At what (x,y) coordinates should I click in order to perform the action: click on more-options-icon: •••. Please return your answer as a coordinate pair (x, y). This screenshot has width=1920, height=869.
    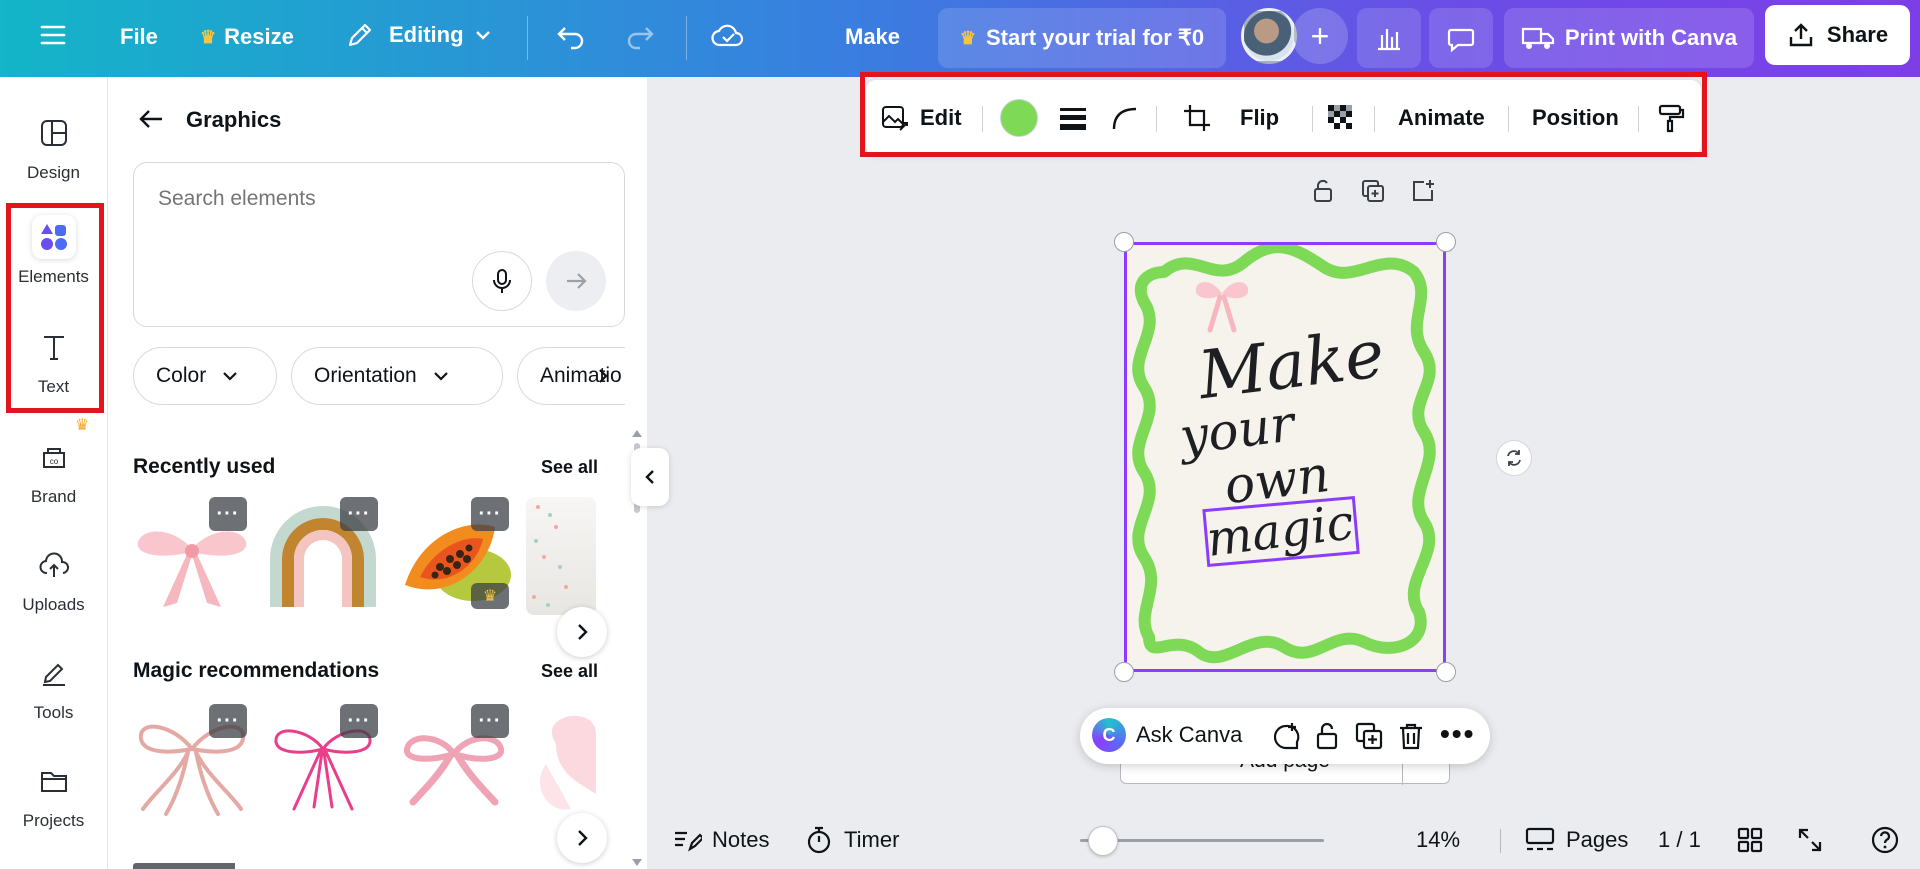
    Looking at the image, I should click on (1457, 734).